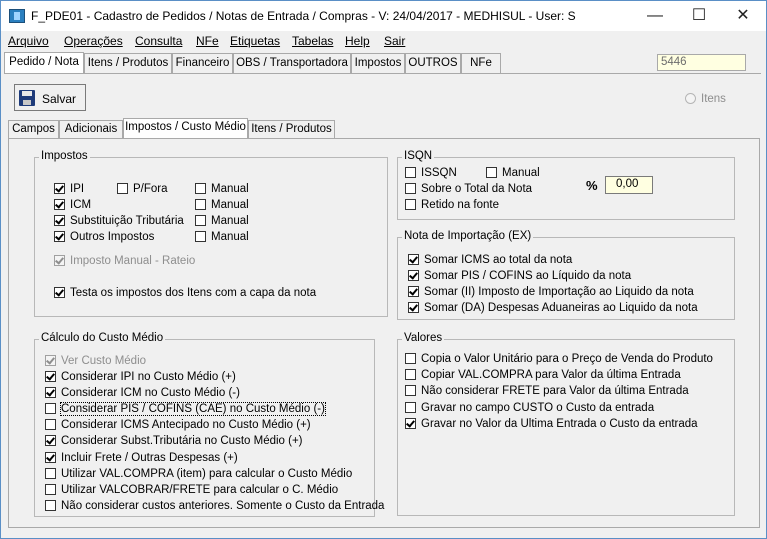  Describe the element at coordinates (207, 41) in the screenshot. I see `menu-nfe: NFe` at that location.